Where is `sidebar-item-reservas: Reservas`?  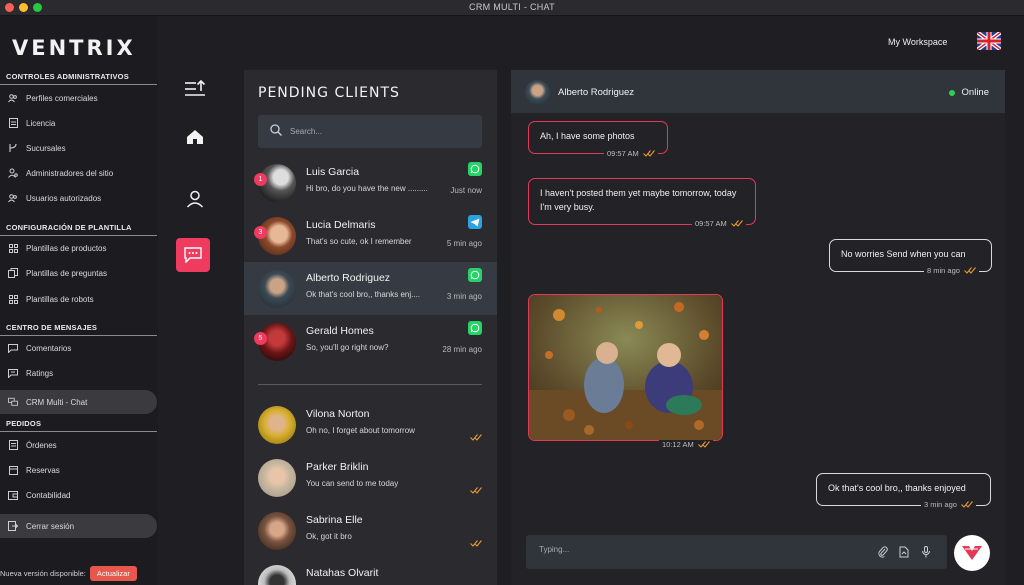
sidebar-item-reservas: Reservas is located at coordinates (78, 470).